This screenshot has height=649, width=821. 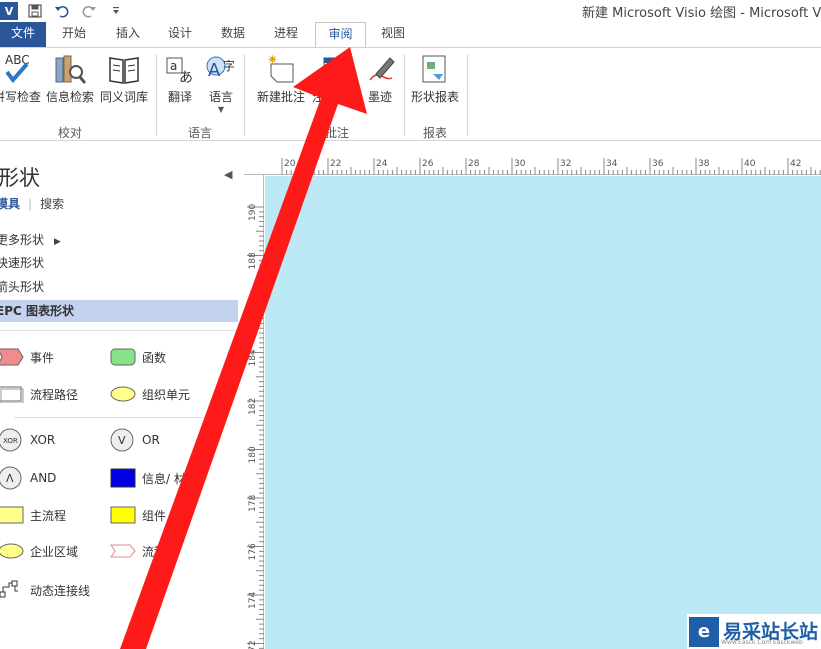 What do you see at coordinates (20, 178) in the screenshot?
I see `panel-title: 形状` at bounding box center [20, 178].